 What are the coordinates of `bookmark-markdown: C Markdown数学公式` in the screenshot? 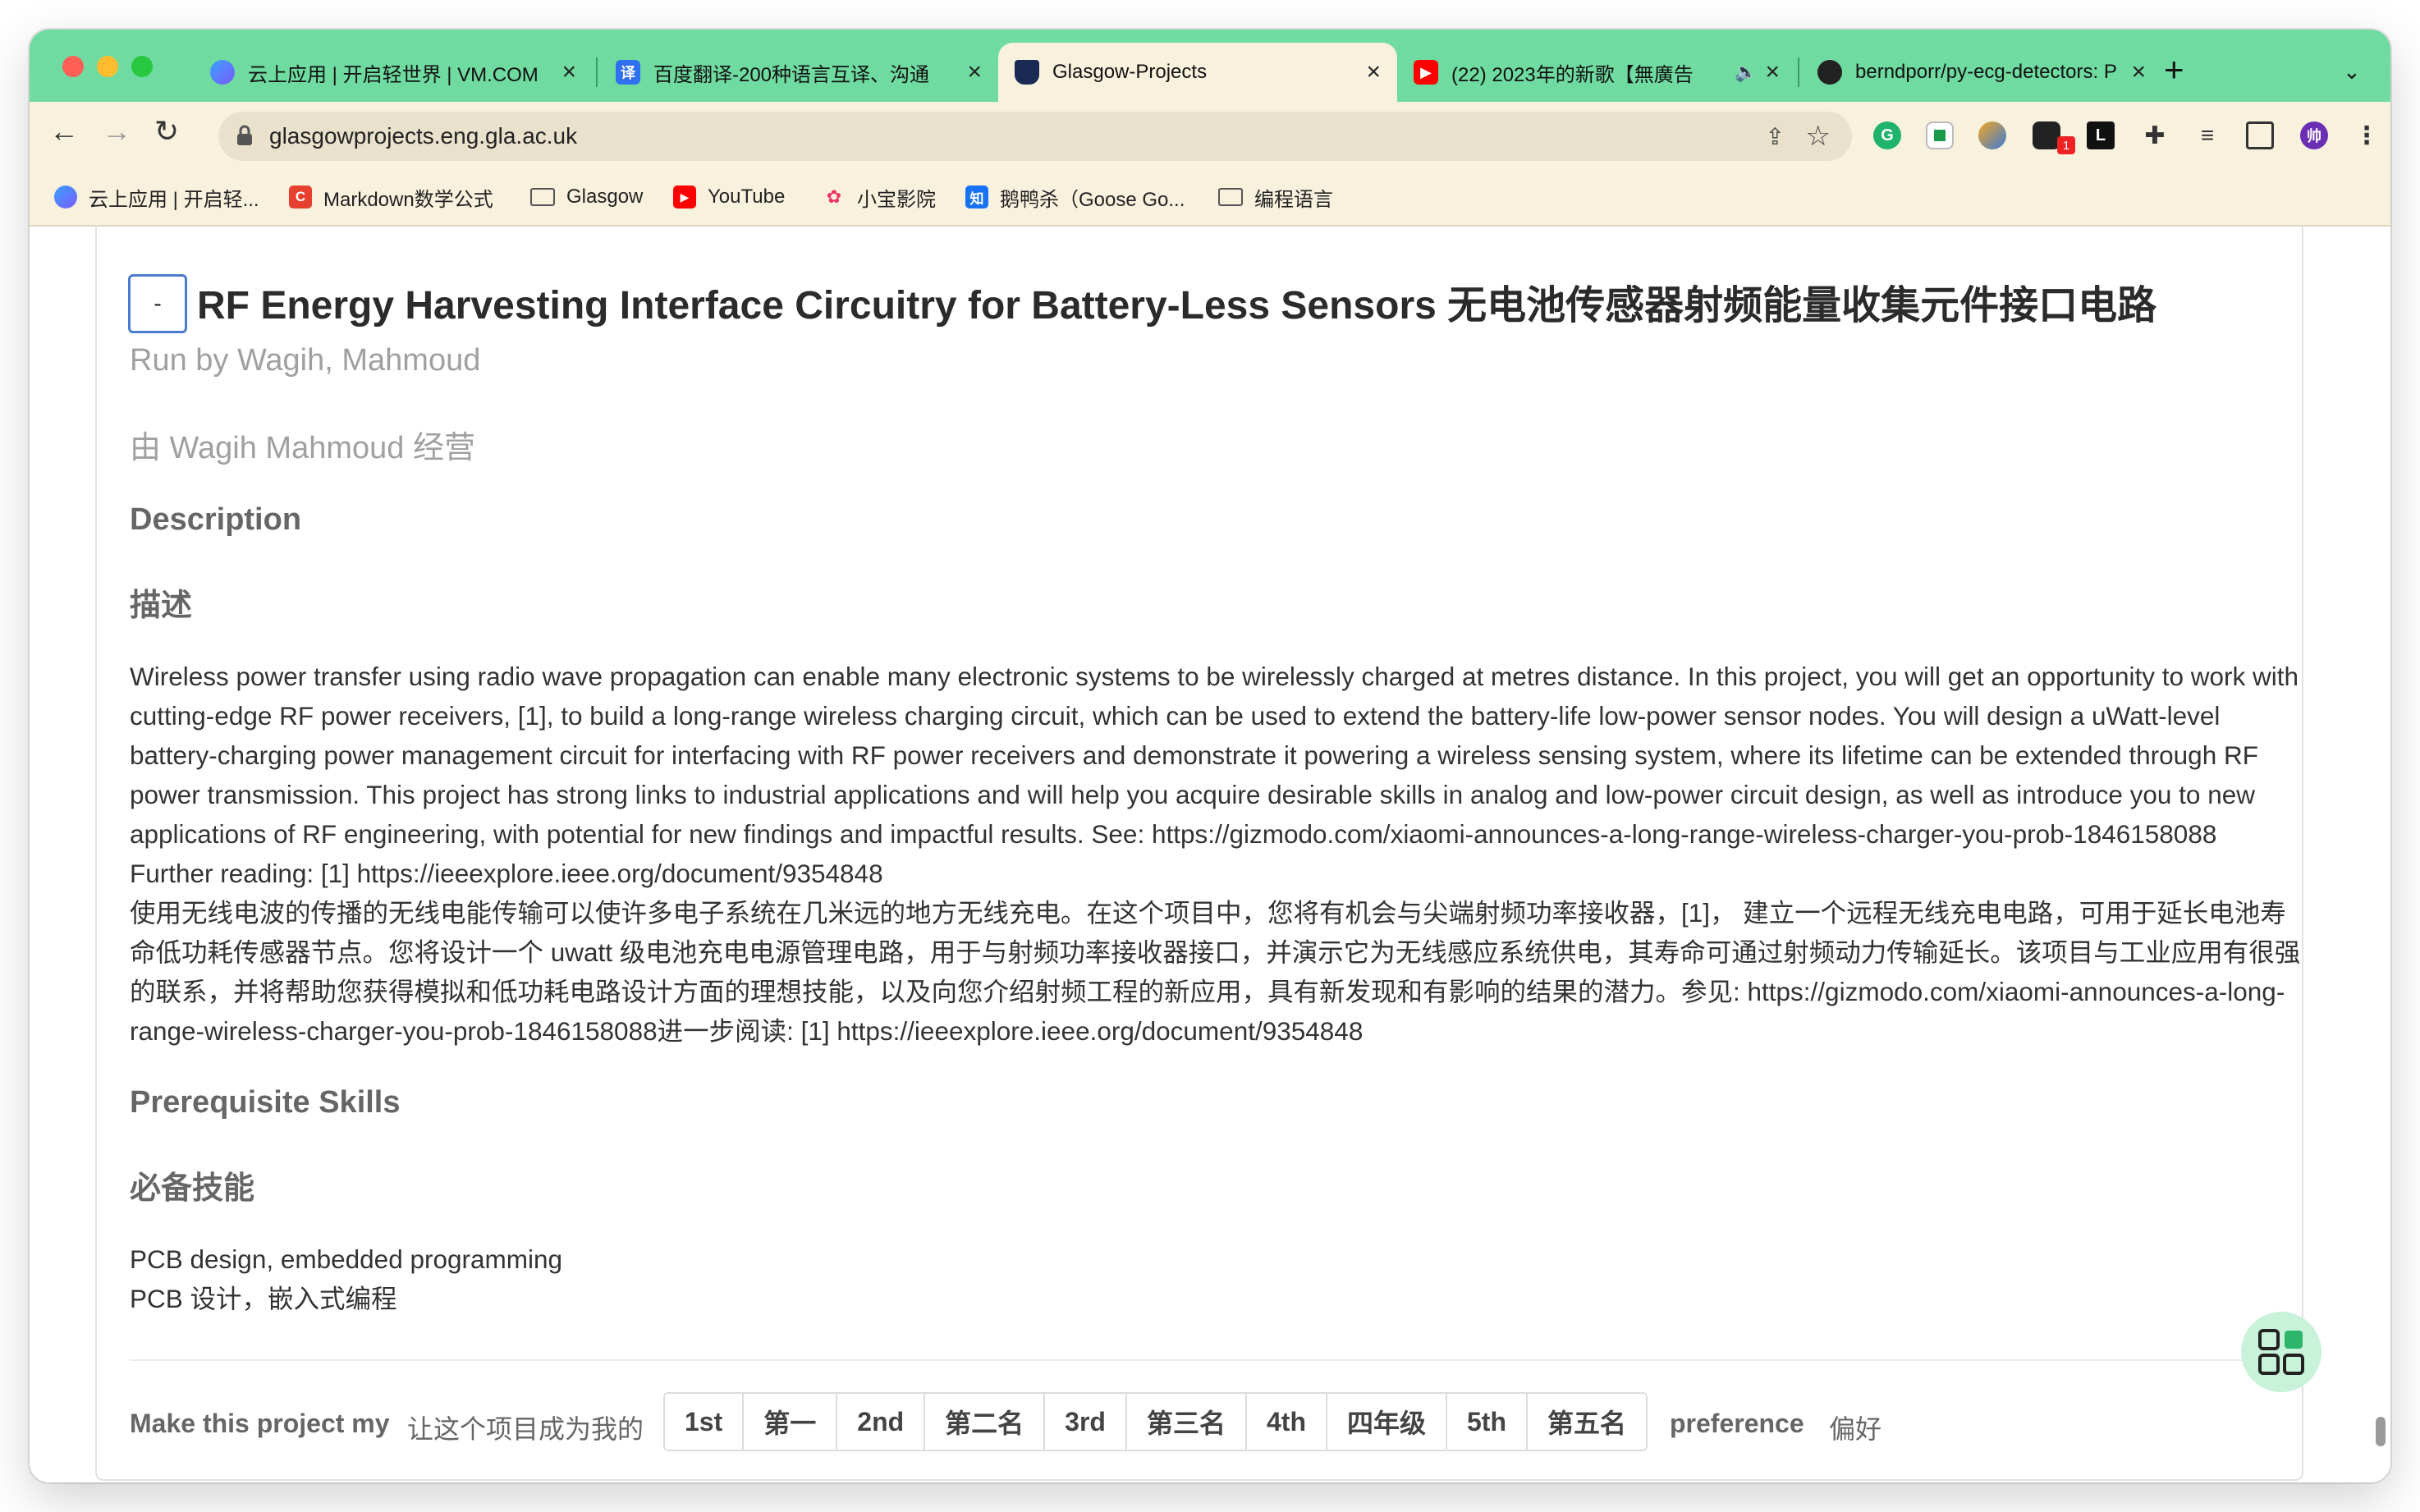 It's located at (391, 197).